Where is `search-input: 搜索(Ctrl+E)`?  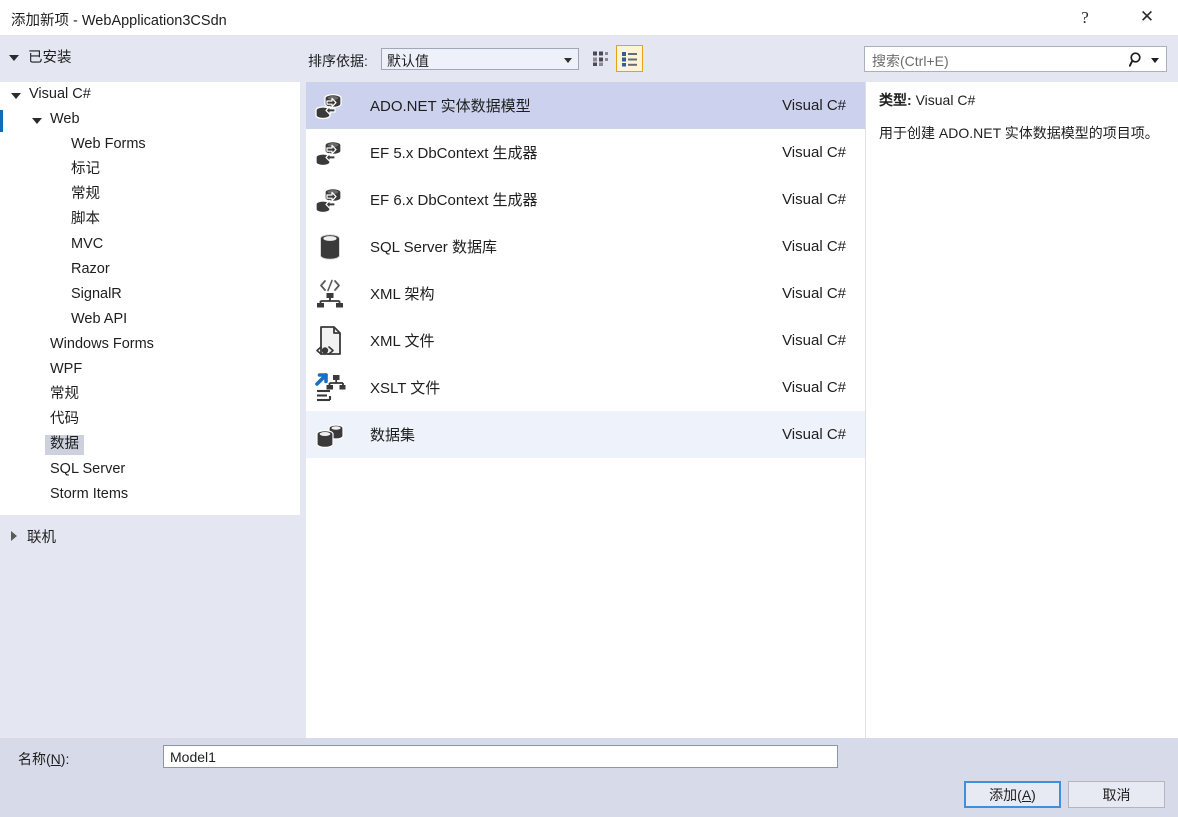 search-input: 搜索(Ctrl+E) is located at coordinates (1015, 59).